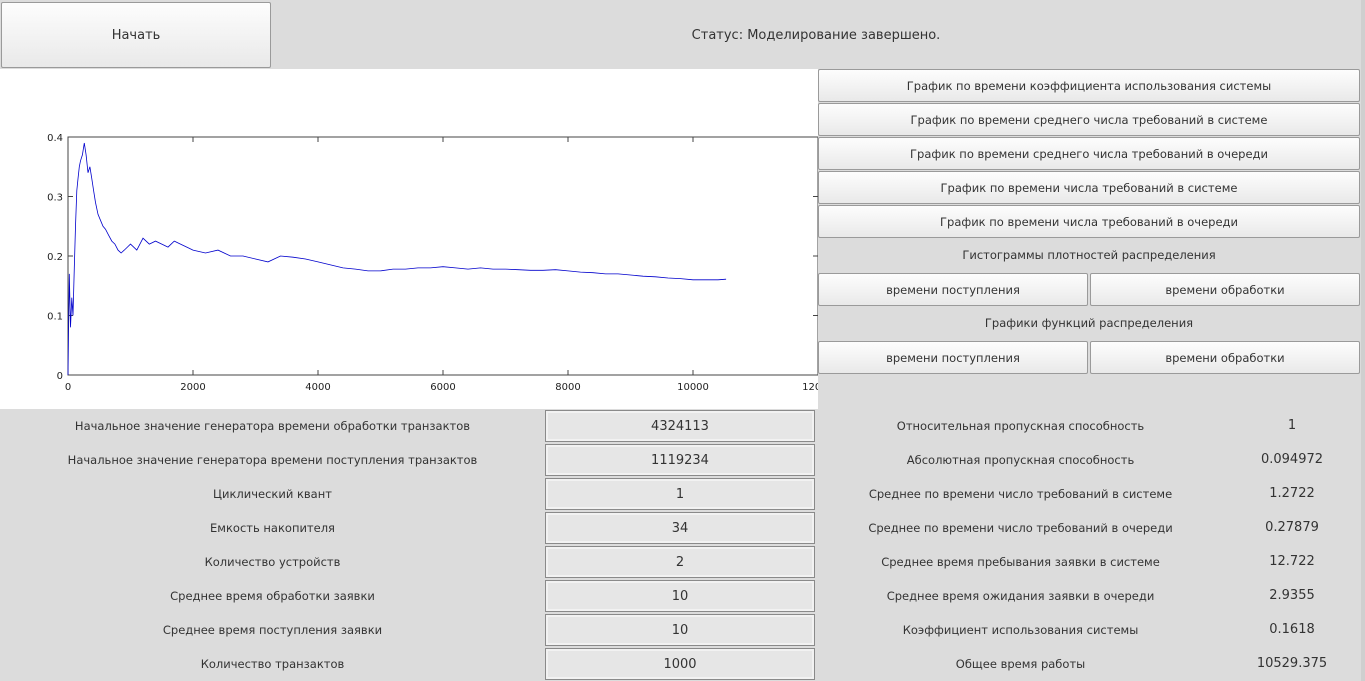 The height and width of the screenshot is (681, 1365). What do you see at coordinates (680, 562) in the screenshot?
I see `input-field: 2` at bounding box center [680, 562].